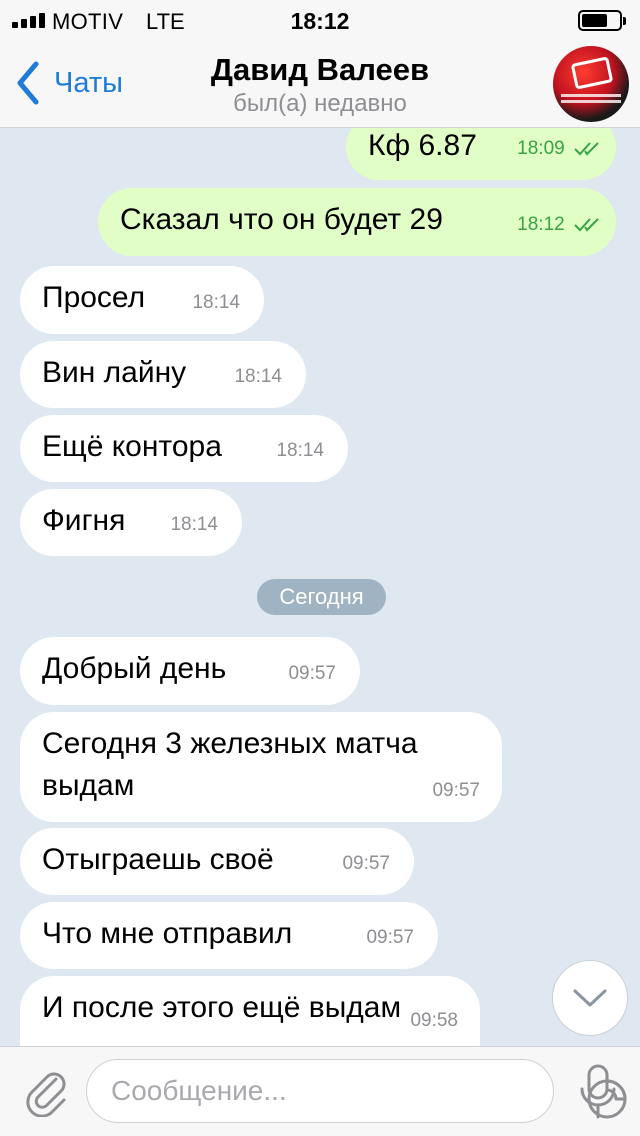  I want to click on microphone-icon, so click(598, 1092).